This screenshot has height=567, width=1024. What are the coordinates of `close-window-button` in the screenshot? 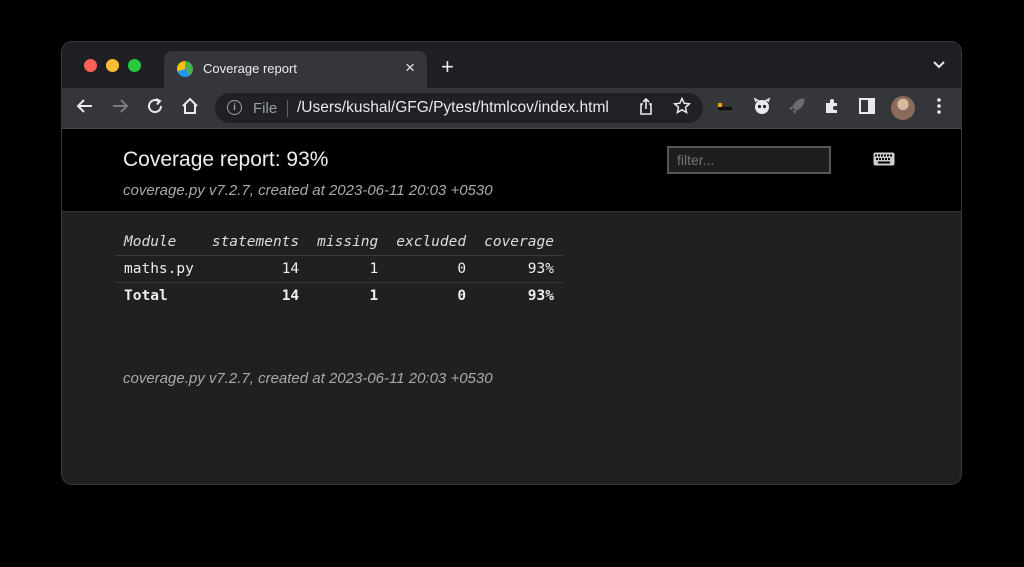 It's located at (90, 65).